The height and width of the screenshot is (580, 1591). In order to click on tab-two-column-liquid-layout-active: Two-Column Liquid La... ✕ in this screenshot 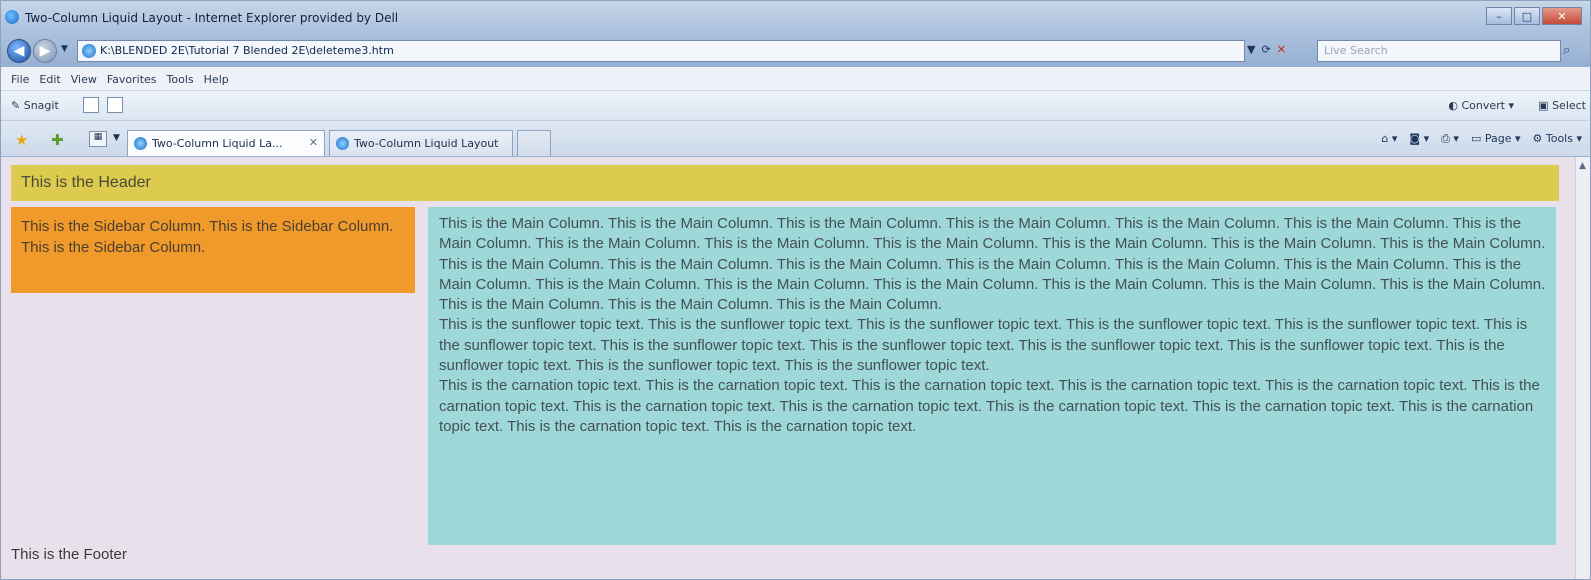, I will do `click(226, 143)`.